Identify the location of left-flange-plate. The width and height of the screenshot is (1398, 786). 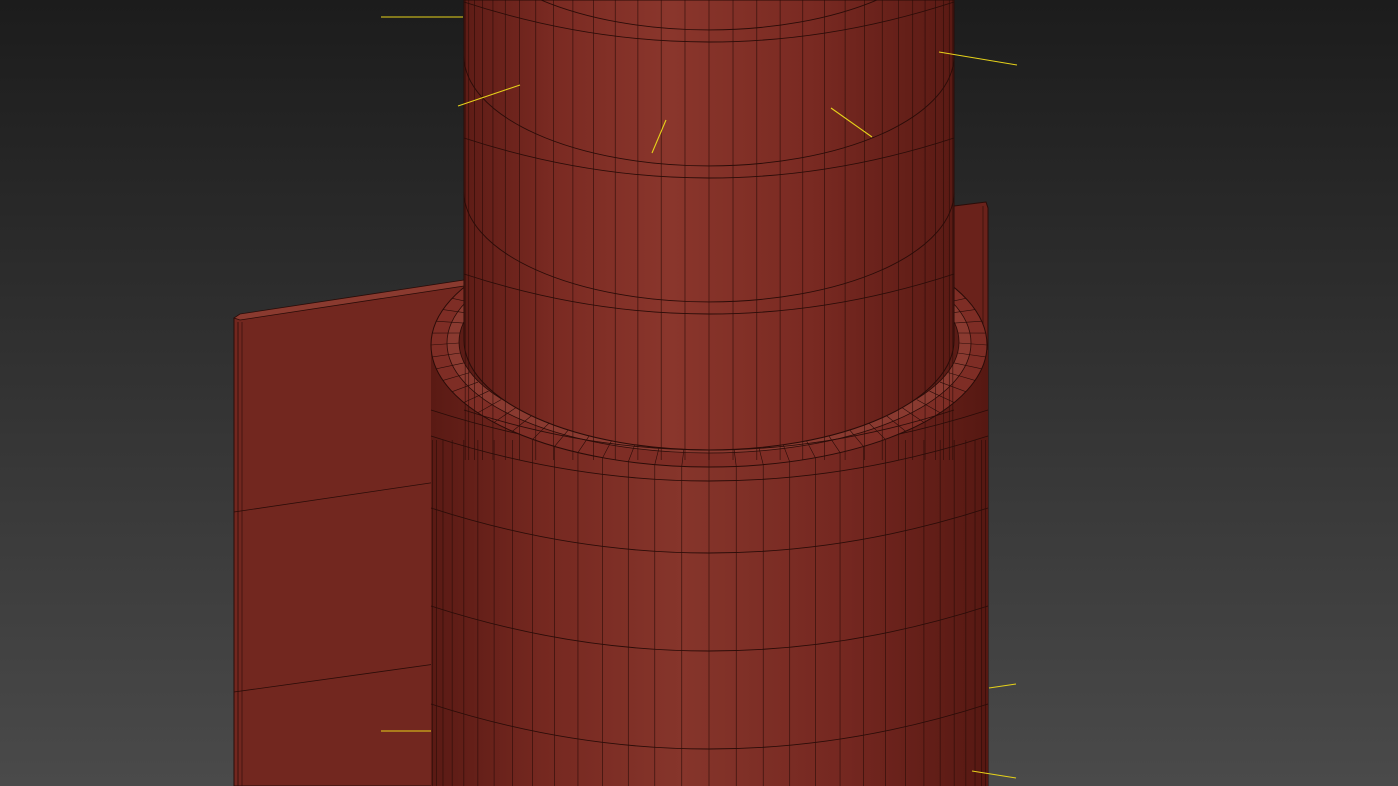
(349, 532).